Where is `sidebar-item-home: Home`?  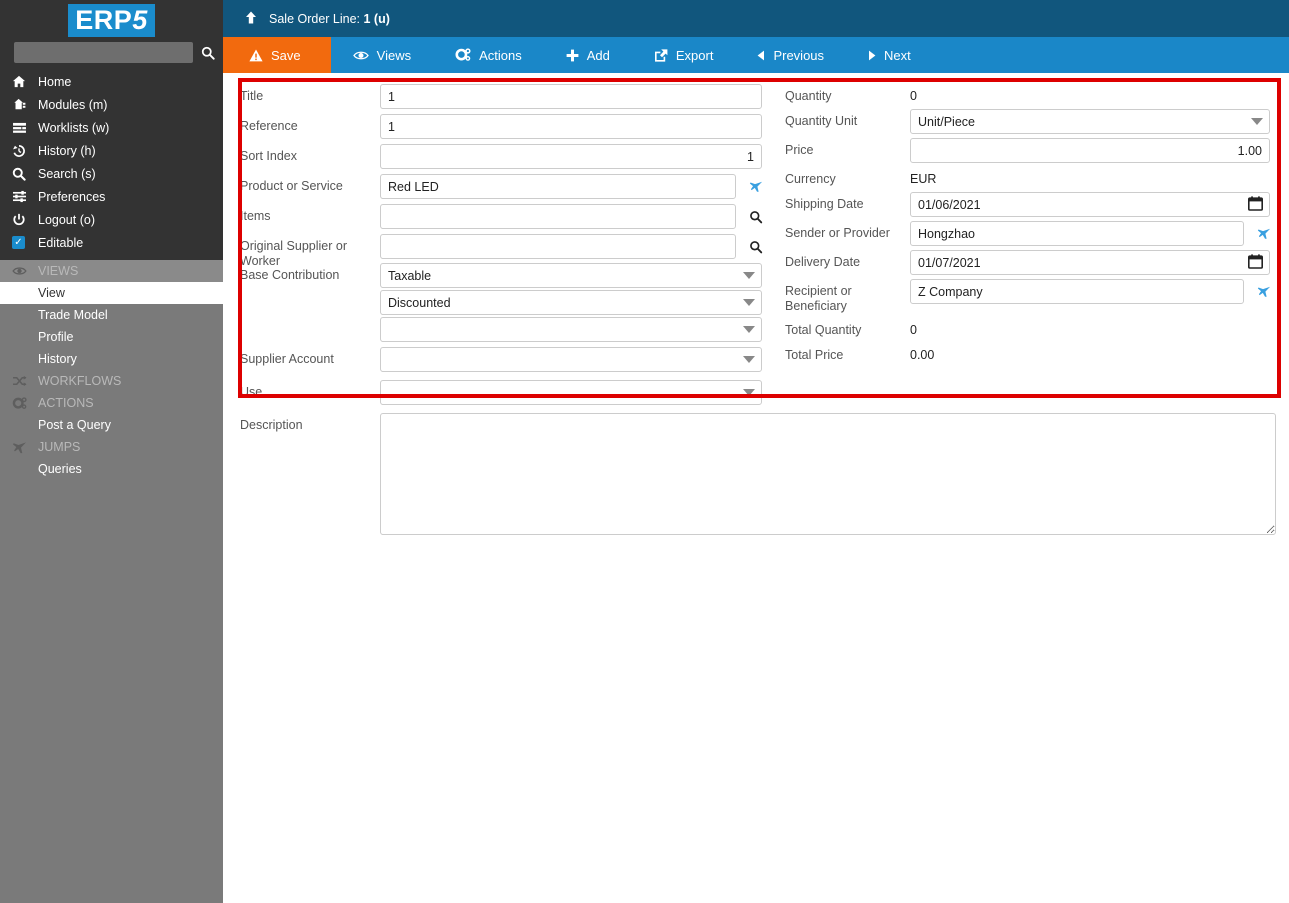 sidebar-item-home: Home is located at coordinates (111, 81).